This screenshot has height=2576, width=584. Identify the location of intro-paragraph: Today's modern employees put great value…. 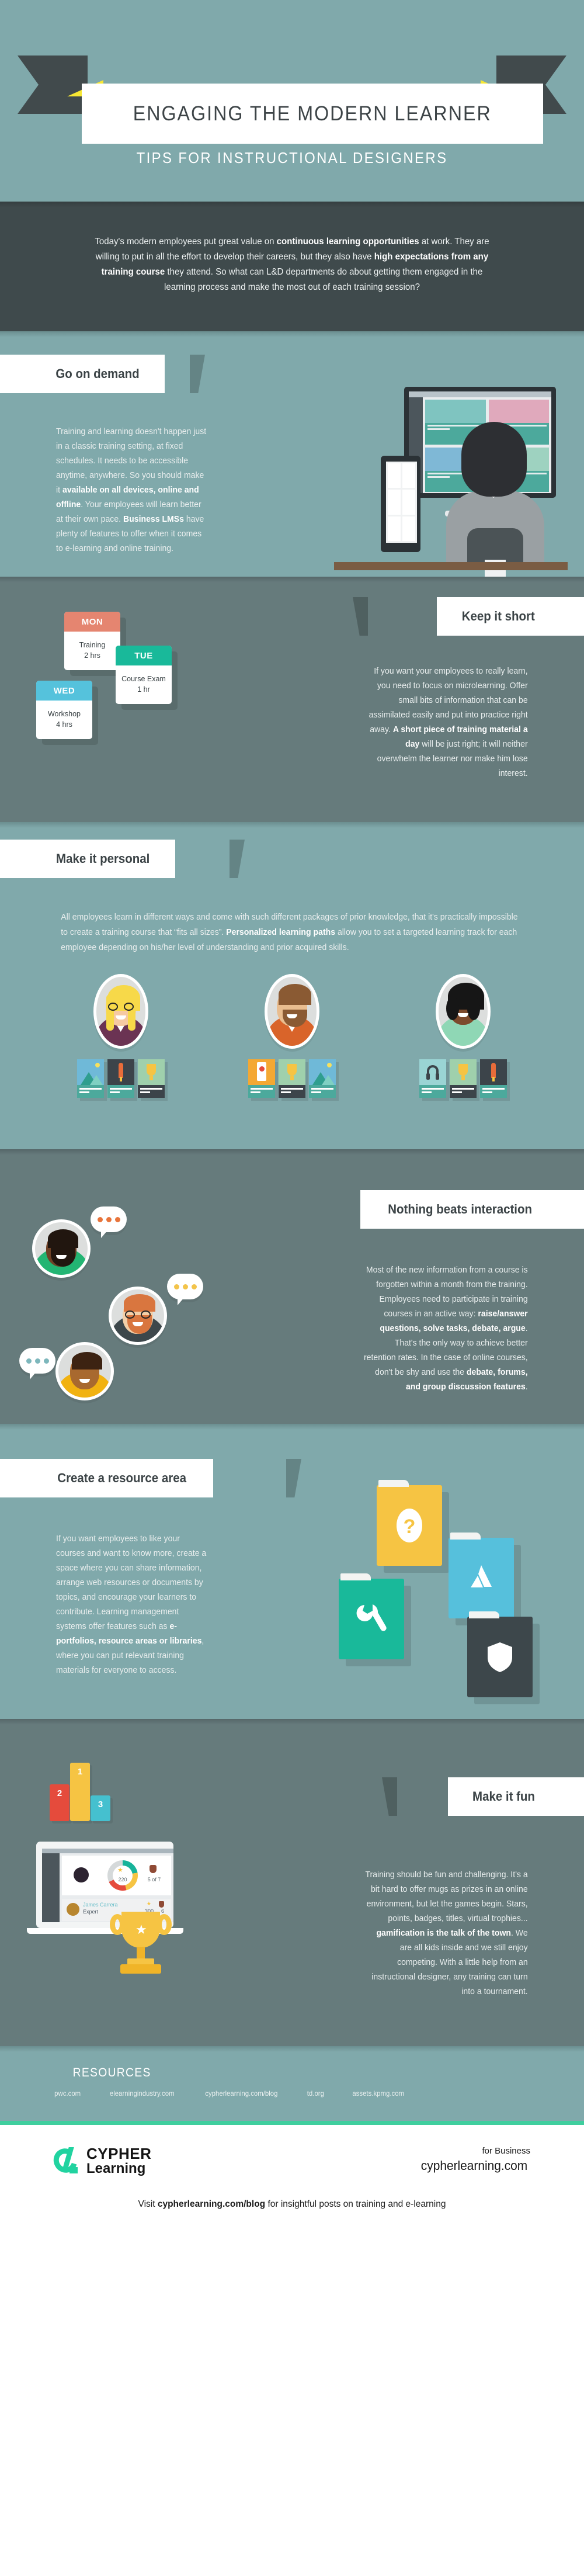
(292, 264).